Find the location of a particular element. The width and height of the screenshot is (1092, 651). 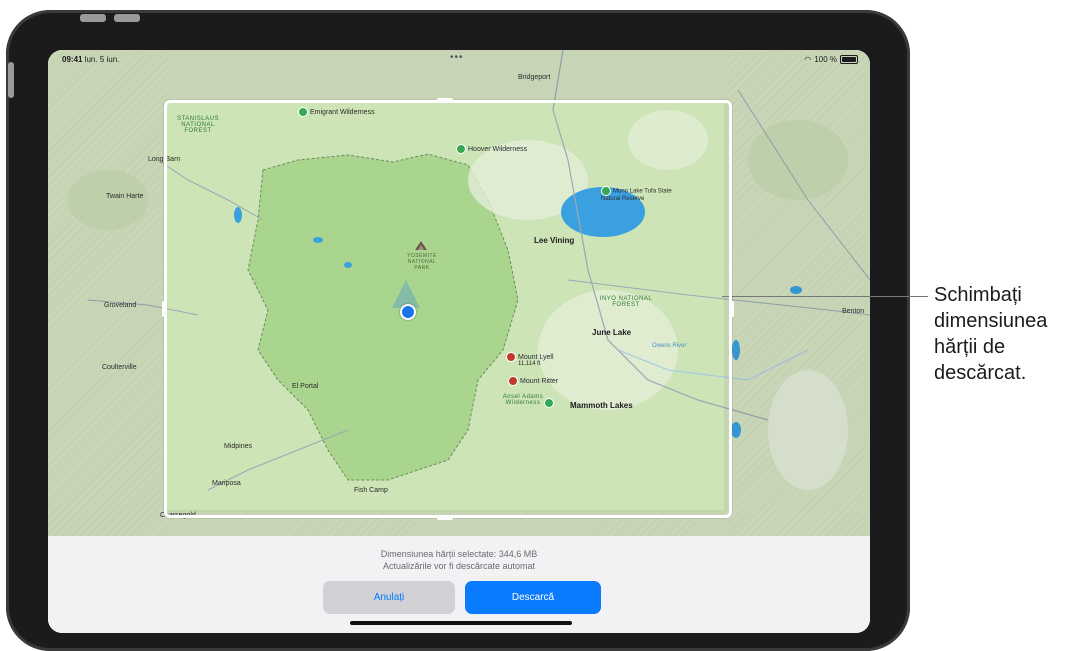

town-benton: Benton is located at coordinates (853, 311).